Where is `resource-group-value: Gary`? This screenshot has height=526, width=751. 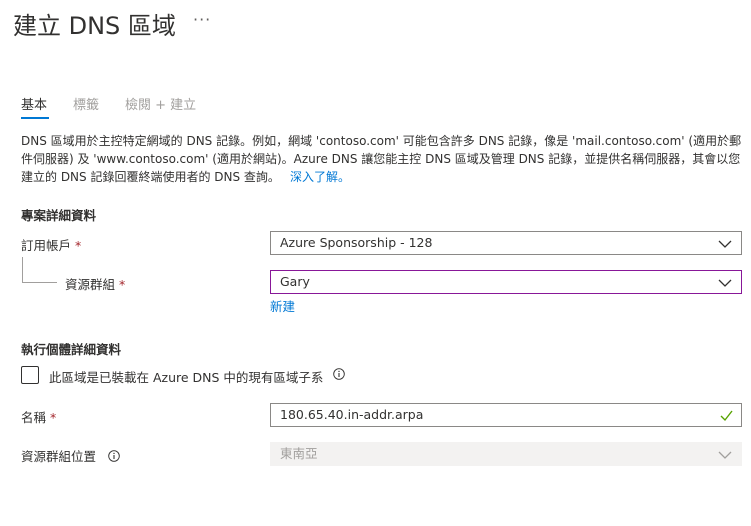
resource-group-value: Gary is located at coordinates (295, 281).